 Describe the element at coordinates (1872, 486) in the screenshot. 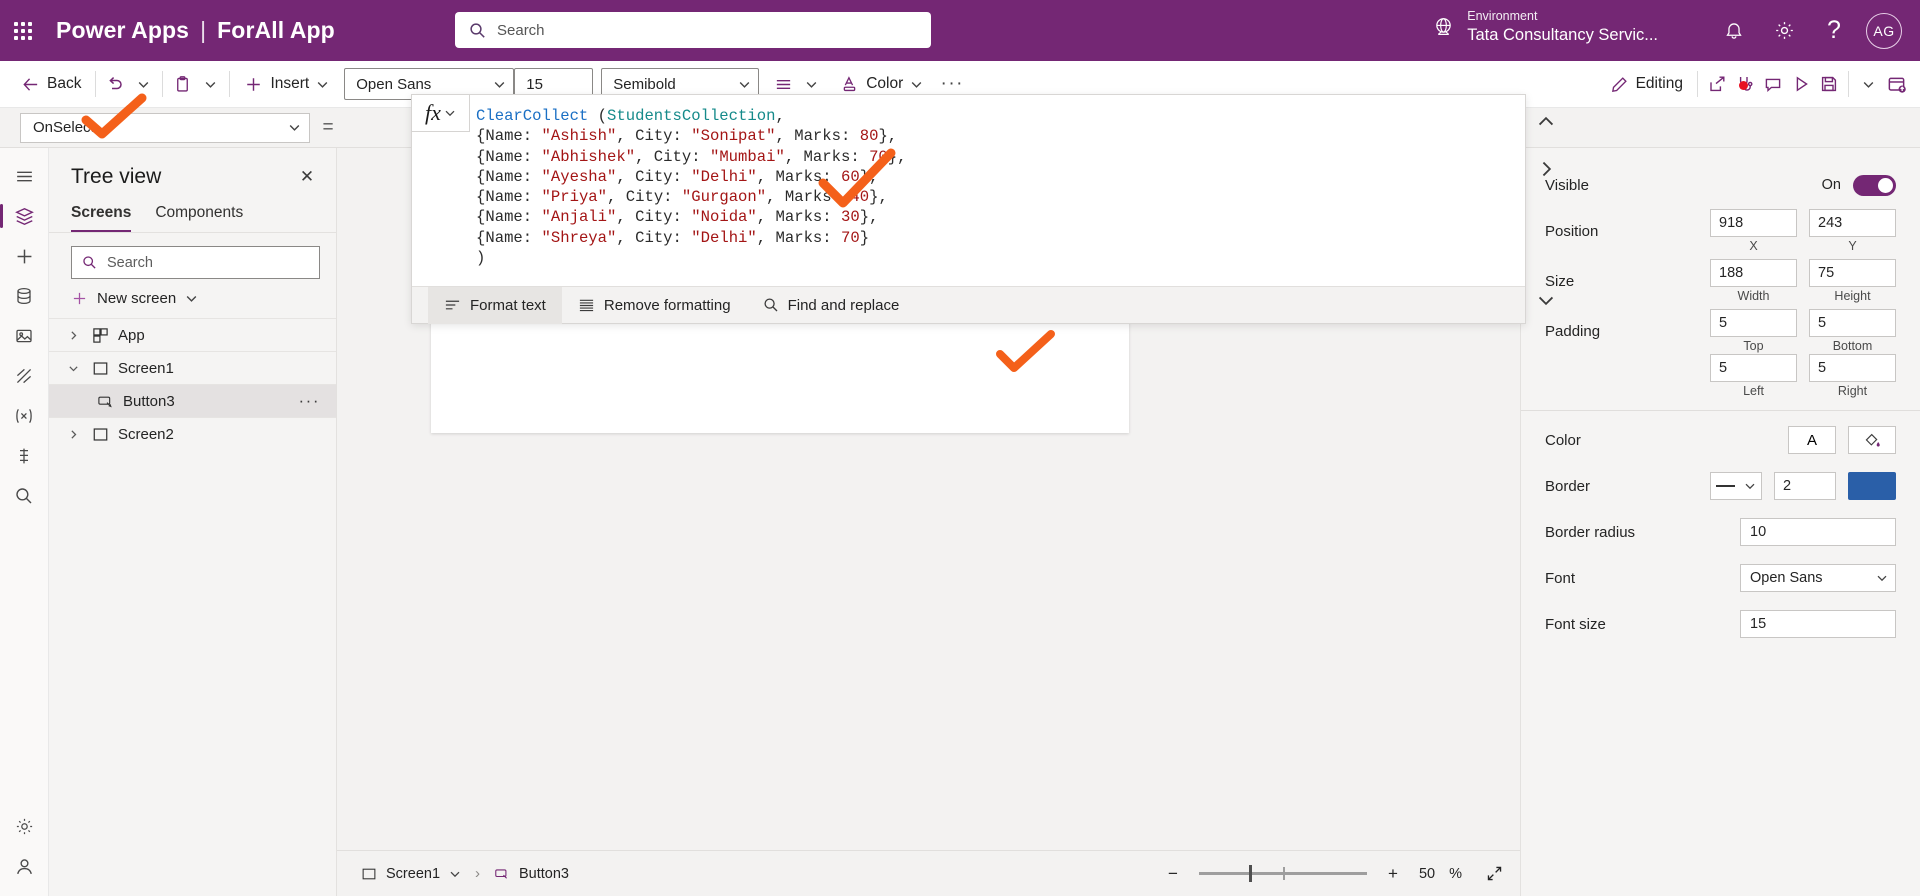

I see `border-color-swatch` at that location.